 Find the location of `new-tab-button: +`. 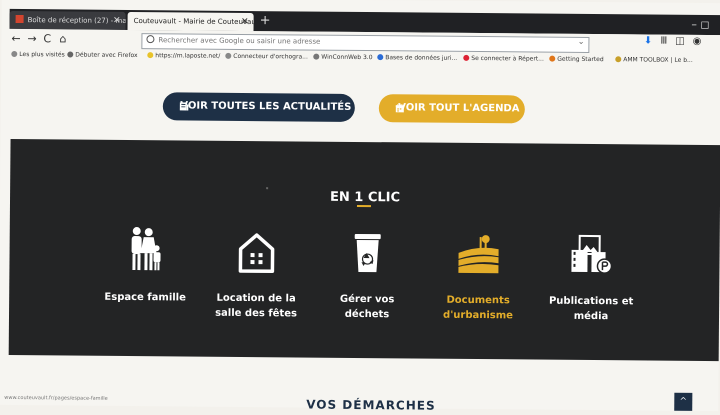

new-tab-button: + is located at coordinates (265, 21).